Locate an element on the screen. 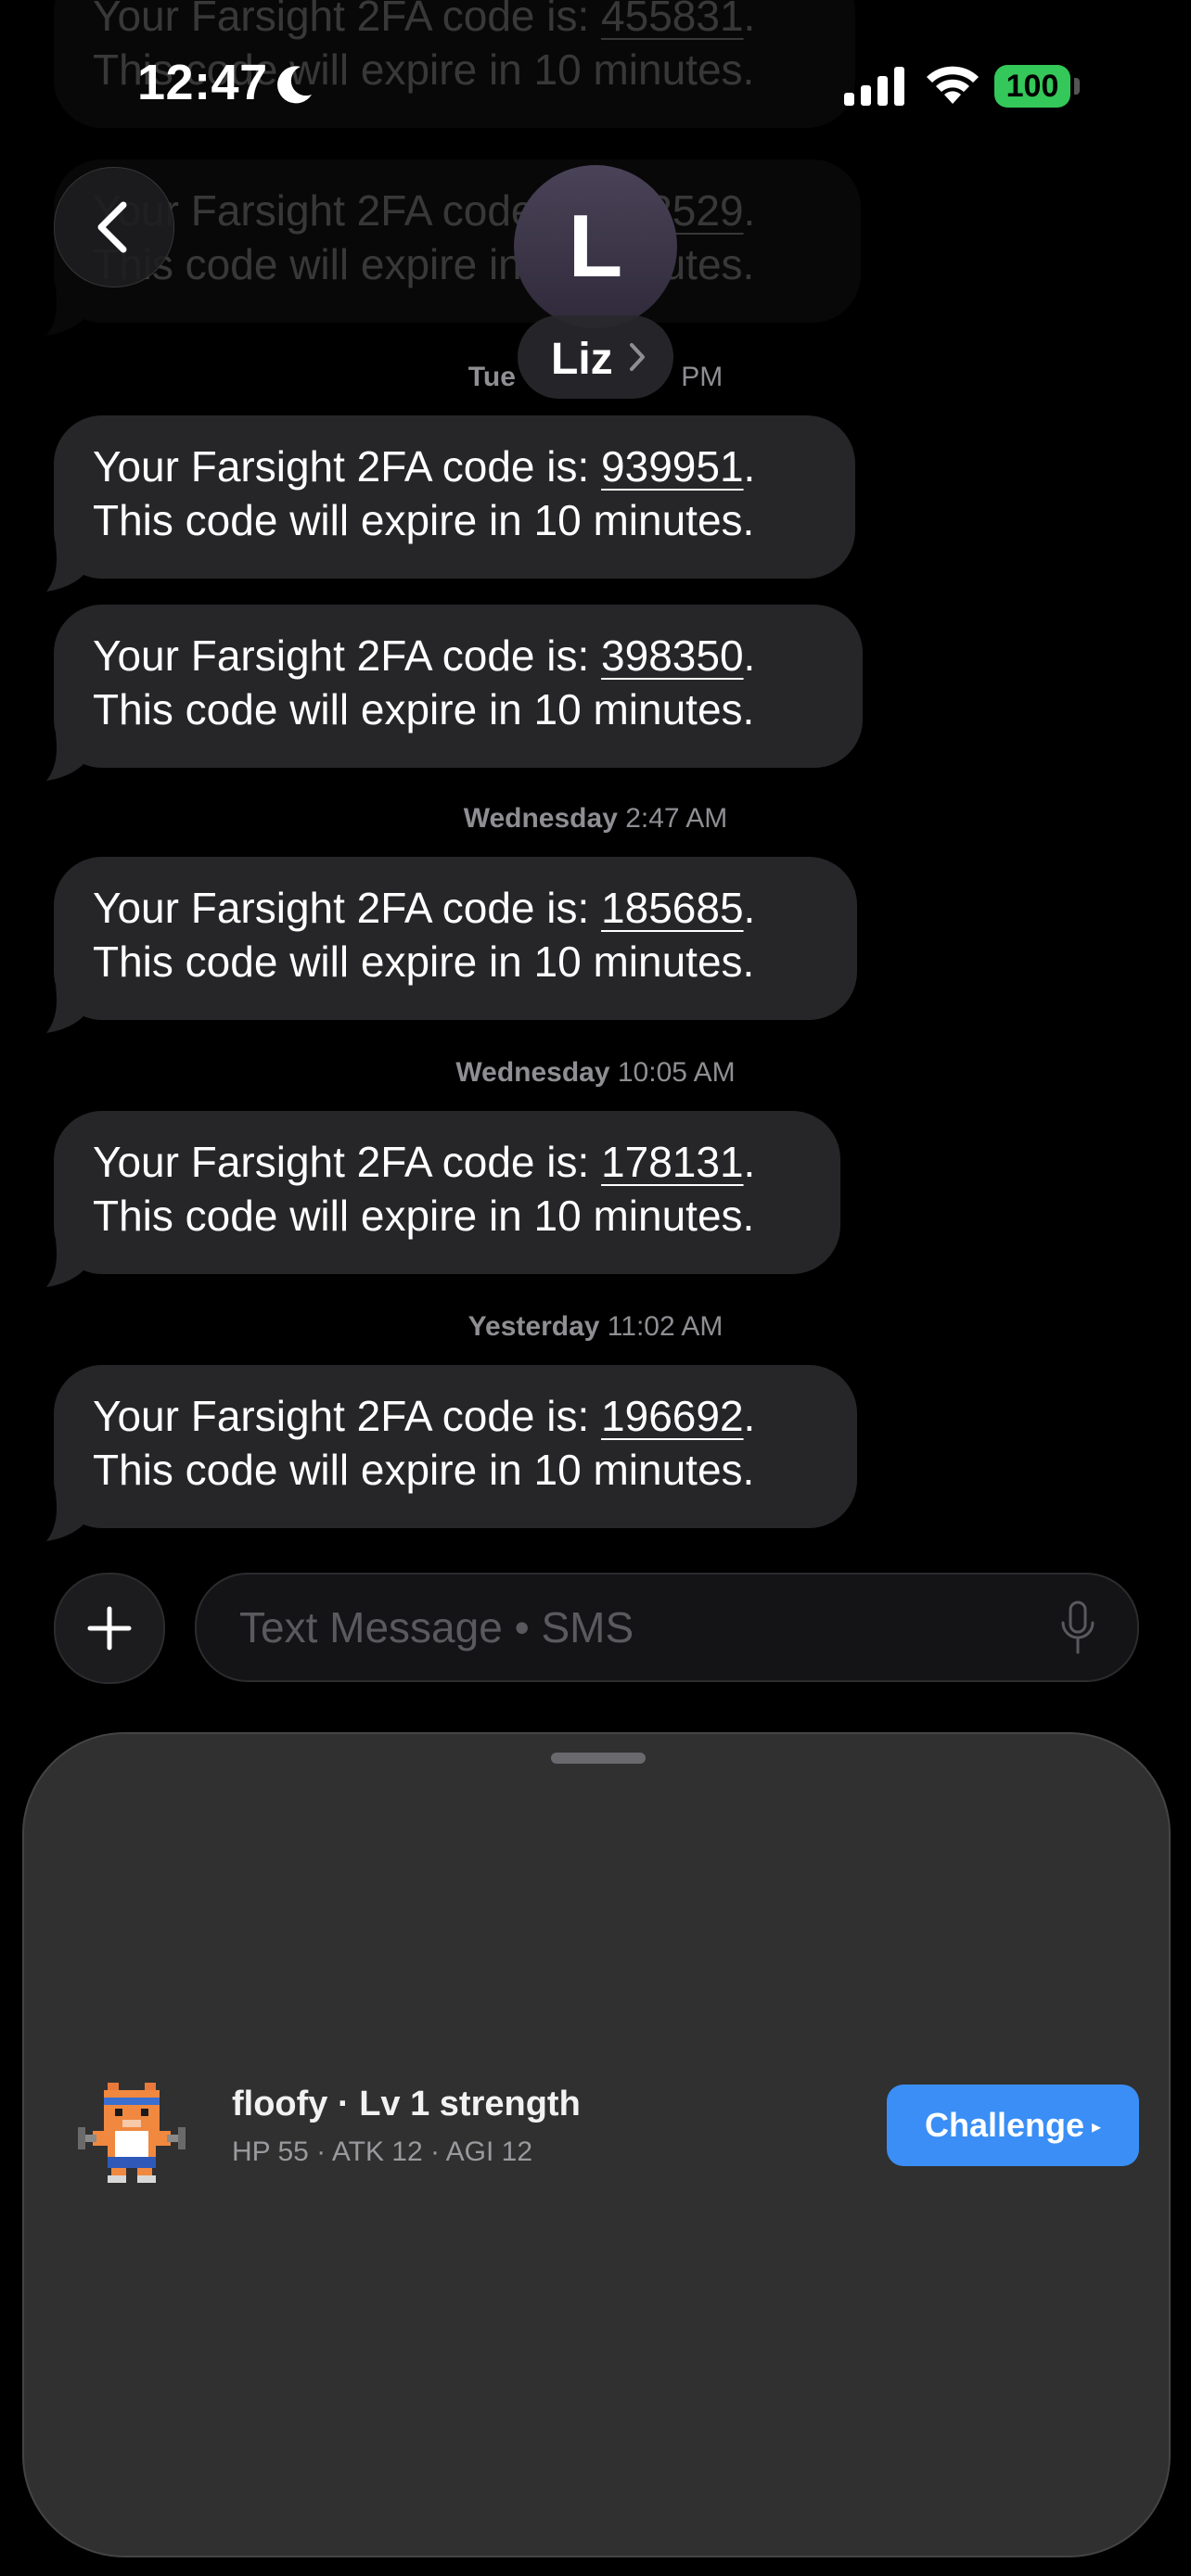  message-input-placeholder: Text Message • SMS is located at coordinates (437, 1627).